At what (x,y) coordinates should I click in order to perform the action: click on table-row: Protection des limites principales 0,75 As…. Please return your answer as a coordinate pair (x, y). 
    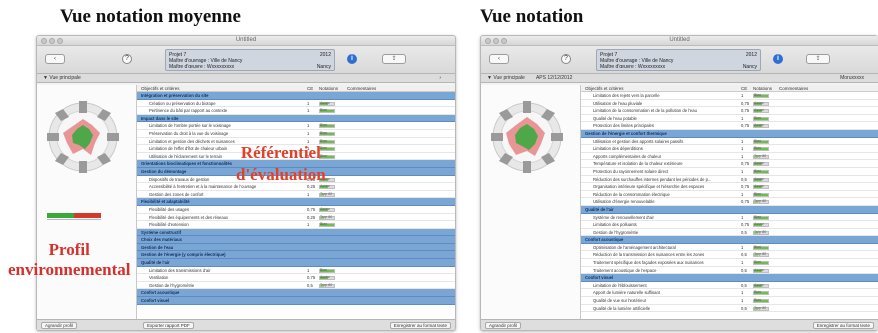
    Looking at the image, I should click on (729, 126).